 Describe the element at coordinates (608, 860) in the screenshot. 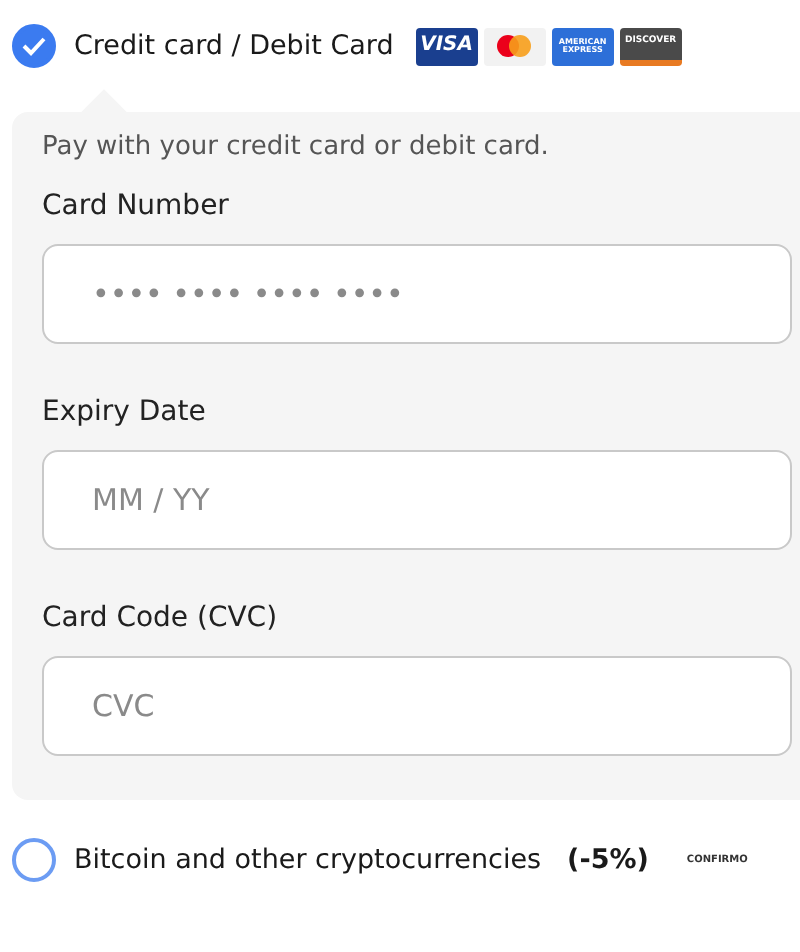

I see `discount-label: (-5%)` at that location.